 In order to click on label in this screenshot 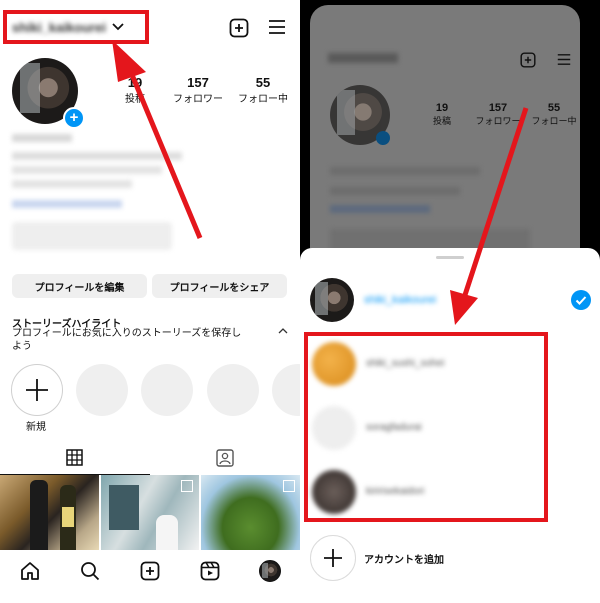, I will do `click(68, 517)`.